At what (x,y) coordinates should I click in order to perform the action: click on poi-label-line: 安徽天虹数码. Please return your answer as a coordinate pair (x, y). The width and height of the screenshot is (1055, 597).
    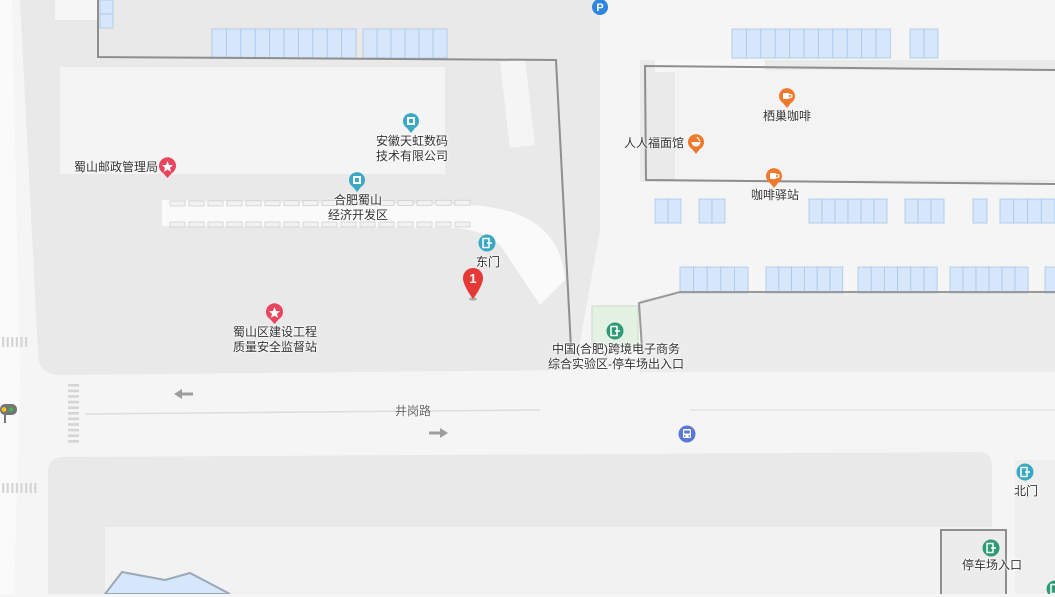
    Looking at the image, I should click on (412, 141).